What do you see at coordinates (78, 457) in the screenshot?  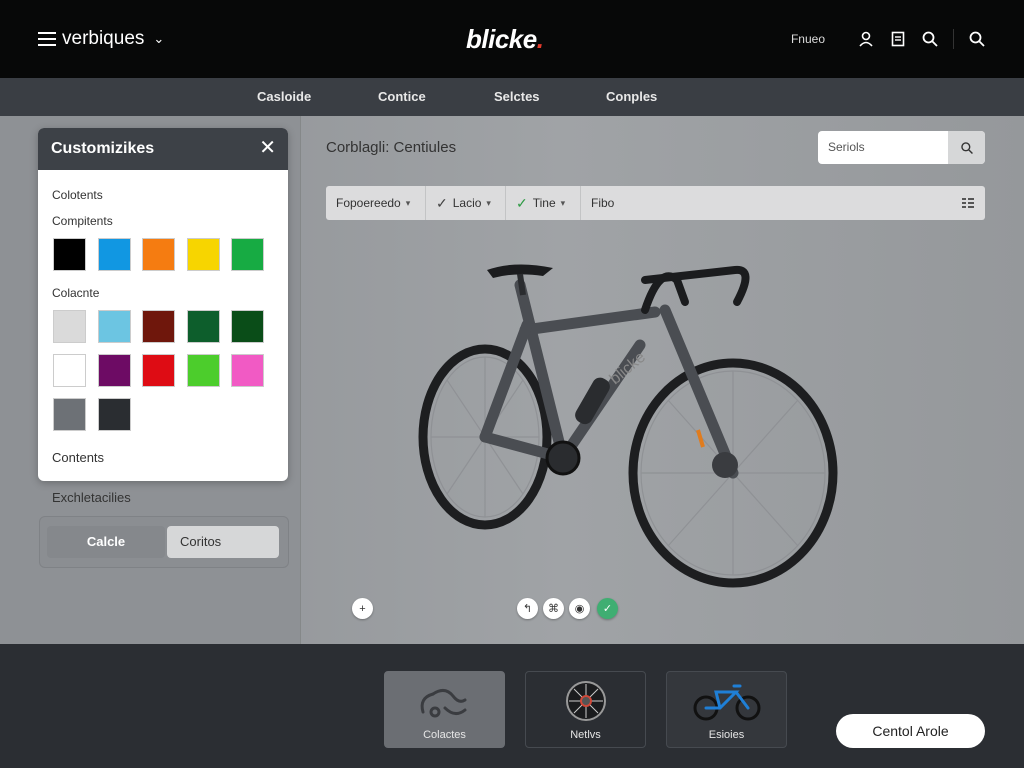 I see `section-label: Contents` at bounding box center [78, 457].